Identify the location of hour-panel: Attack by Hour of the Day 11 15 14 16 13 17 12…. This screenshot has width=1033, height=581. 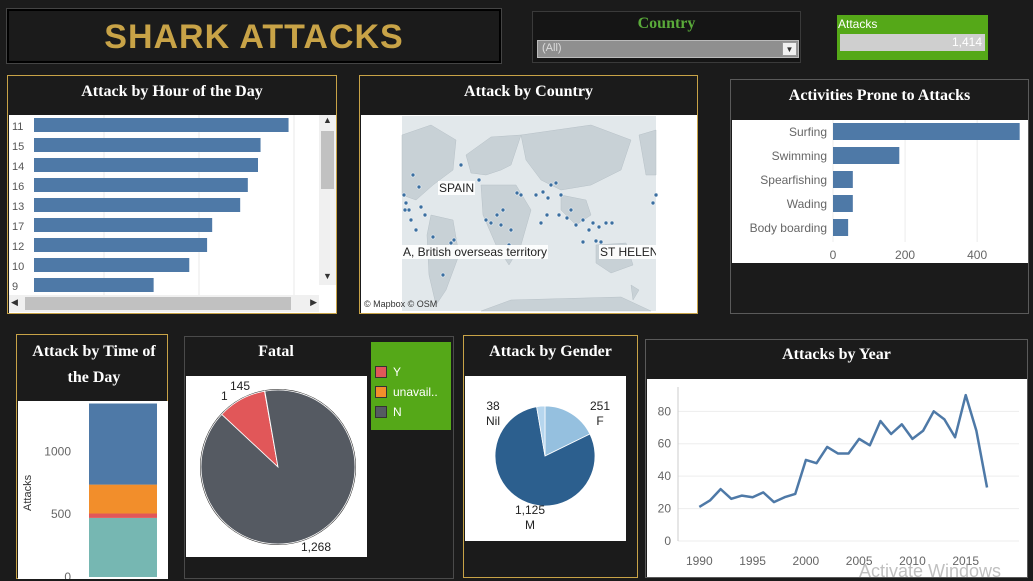
(172, 194).